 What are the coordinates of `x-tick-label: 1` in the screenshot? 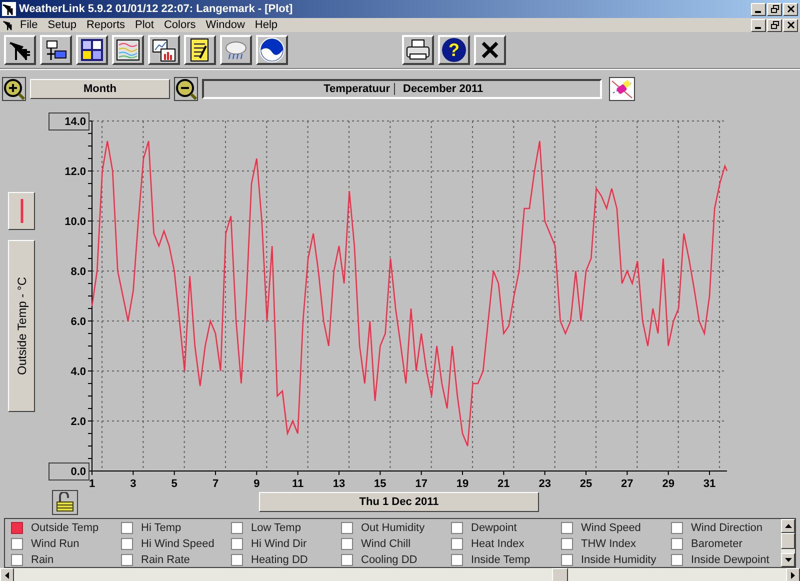 It's located at (92, 483).